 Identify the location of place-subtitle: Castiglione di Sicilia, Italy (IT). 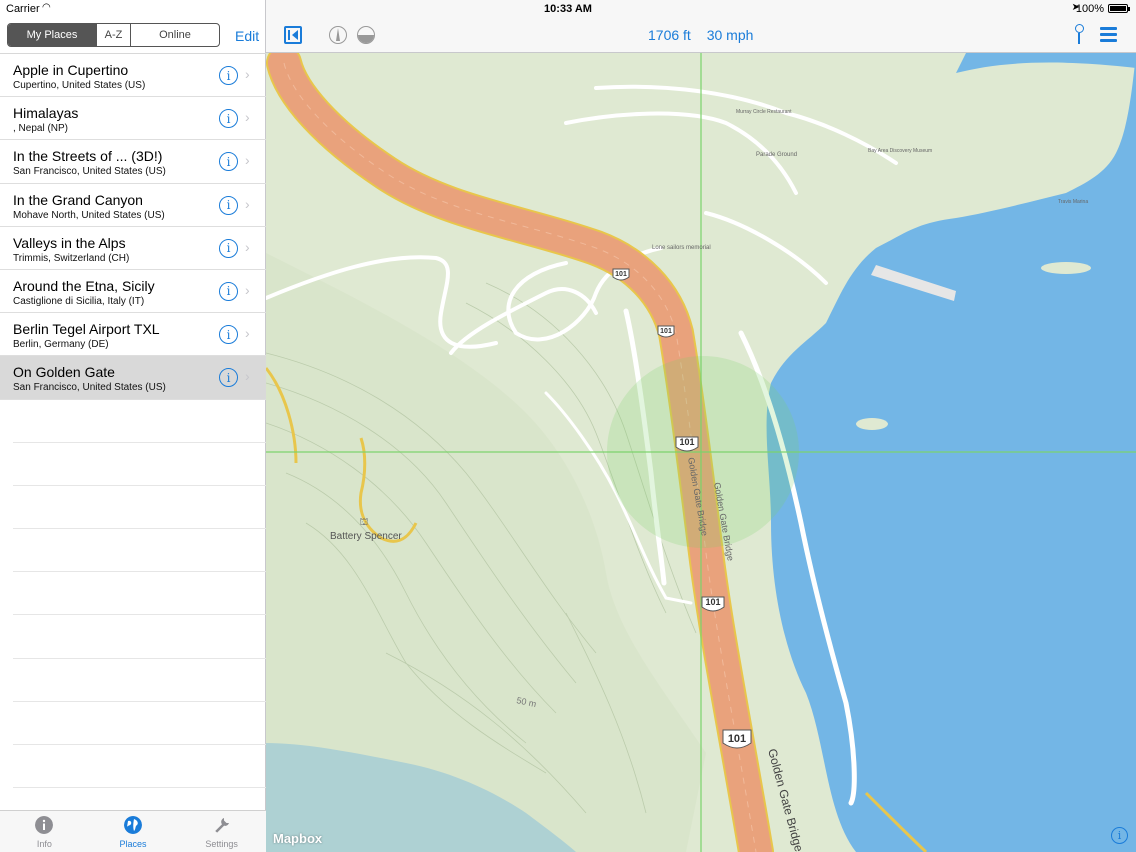
(79, 301).